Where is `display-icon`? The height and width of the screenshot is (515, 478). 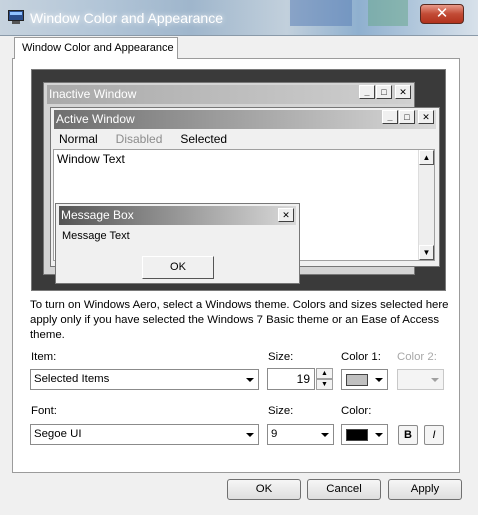 display-icon is located at coordinates (16, 17).